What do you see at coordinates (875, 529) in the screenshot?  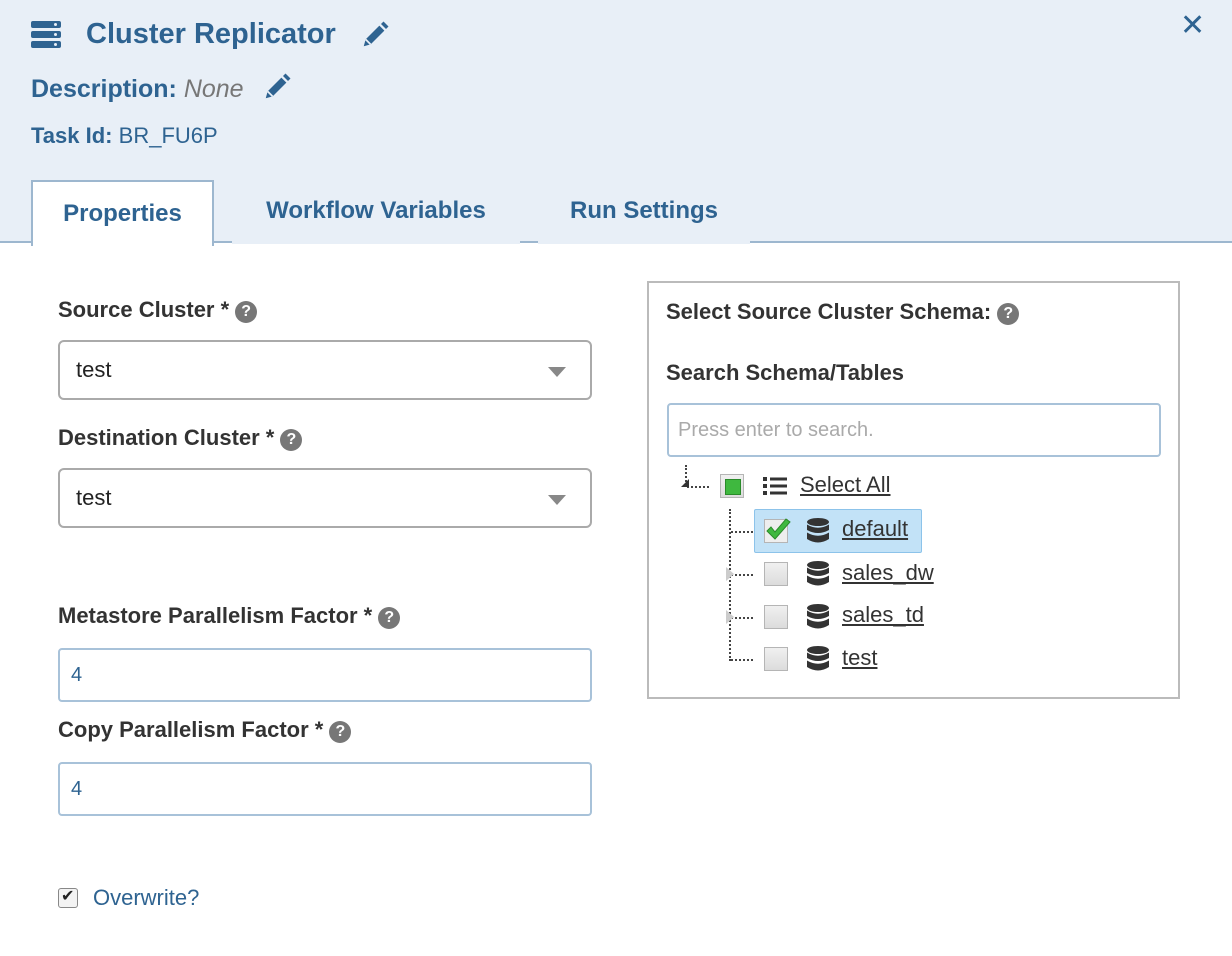 I see `tree-node-default: default` at bounding box center [875, 529].